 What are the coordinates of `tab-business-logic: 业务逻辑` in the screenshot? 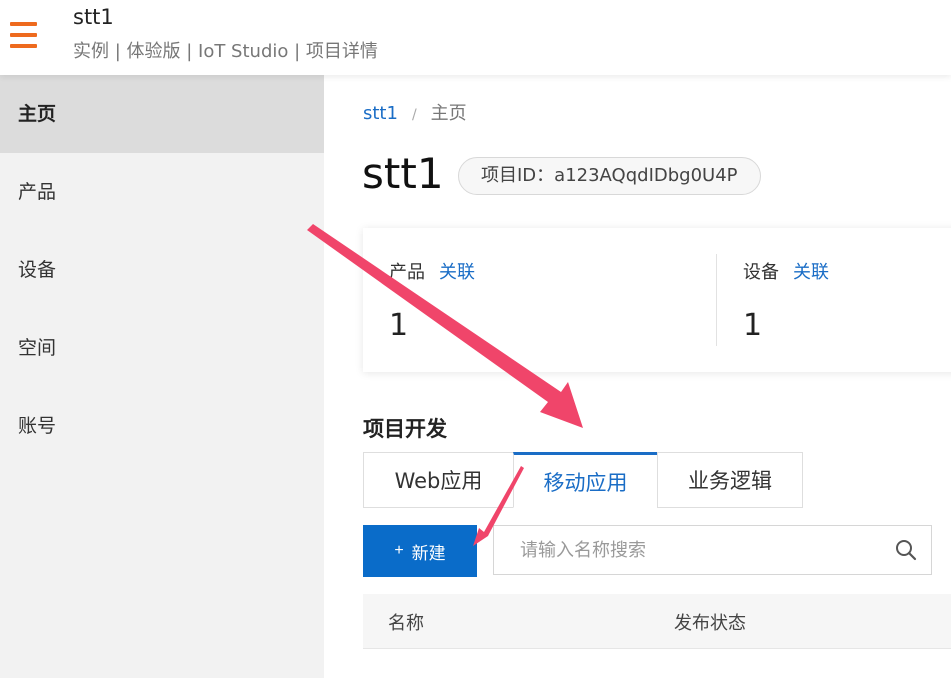 It's located at (730, 480).